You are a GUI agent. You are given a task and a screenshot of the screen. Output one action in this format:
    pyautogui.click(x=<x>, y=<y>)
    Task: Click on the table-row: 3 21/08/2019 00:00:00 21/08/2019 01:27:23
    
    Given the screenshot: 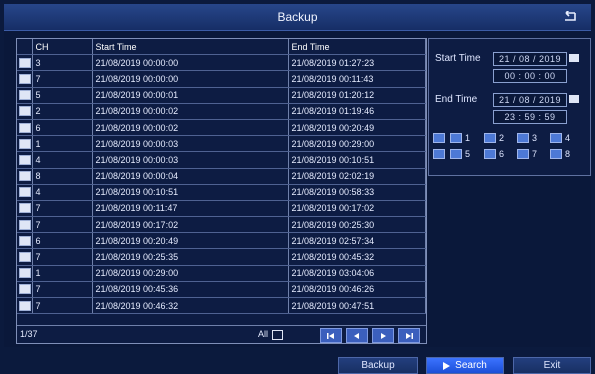 What is the action you would take?
    pyautogui.click(x=221, y=63)
    